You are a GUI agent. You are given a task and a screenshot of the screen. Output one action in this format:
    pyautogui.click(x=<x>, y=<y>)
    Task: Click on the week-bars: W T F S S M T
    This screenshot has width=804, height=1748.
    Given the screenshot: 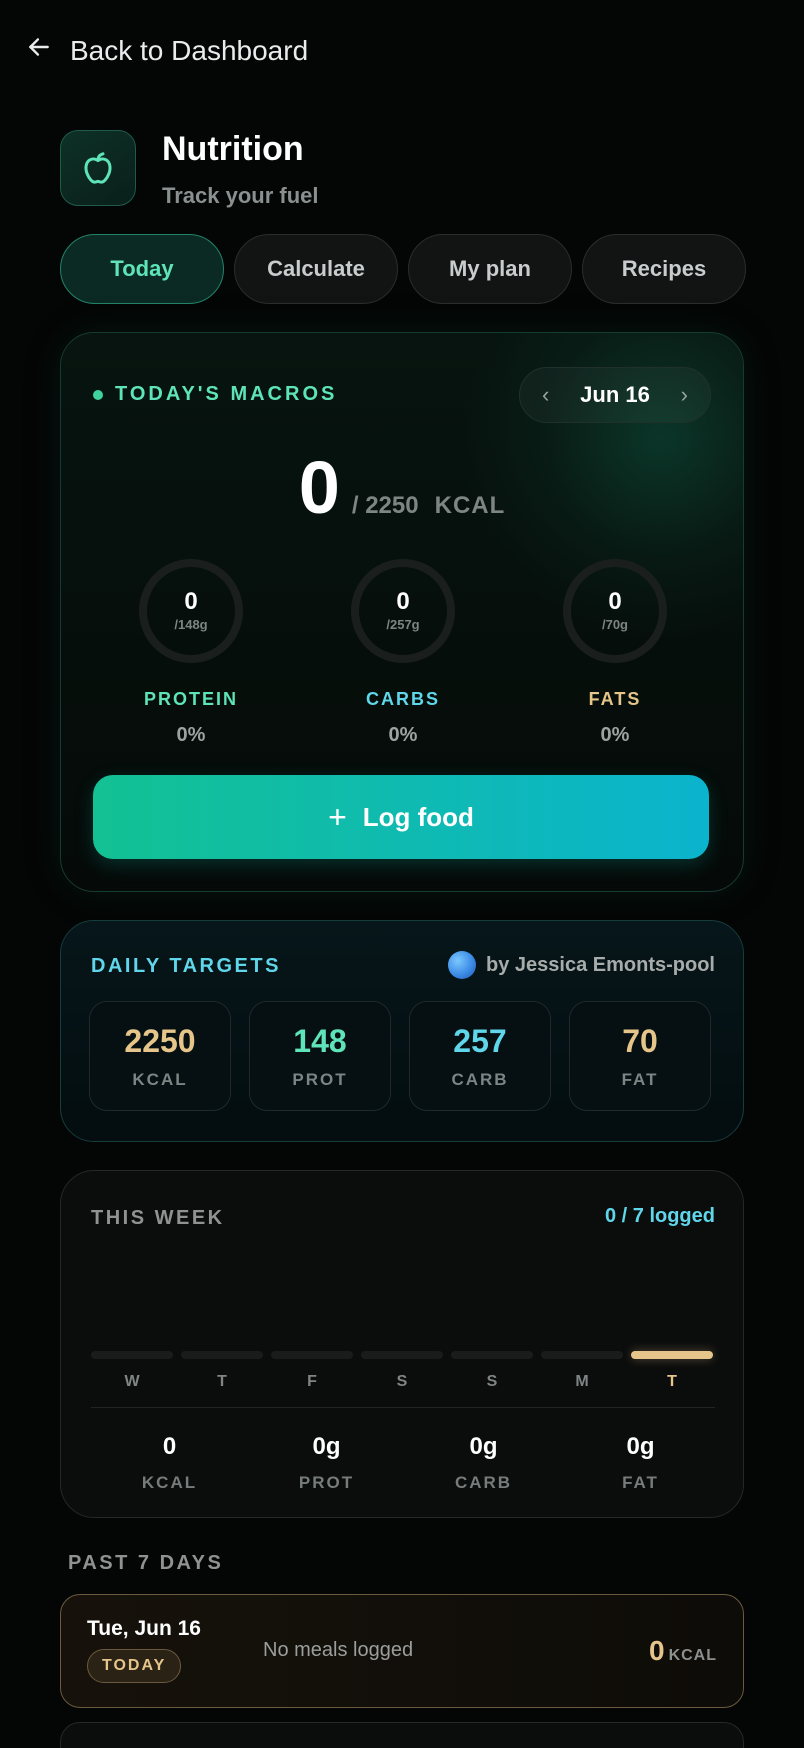 What is the action you would take?
    pyautogui.click(x=402, y=1371)
    